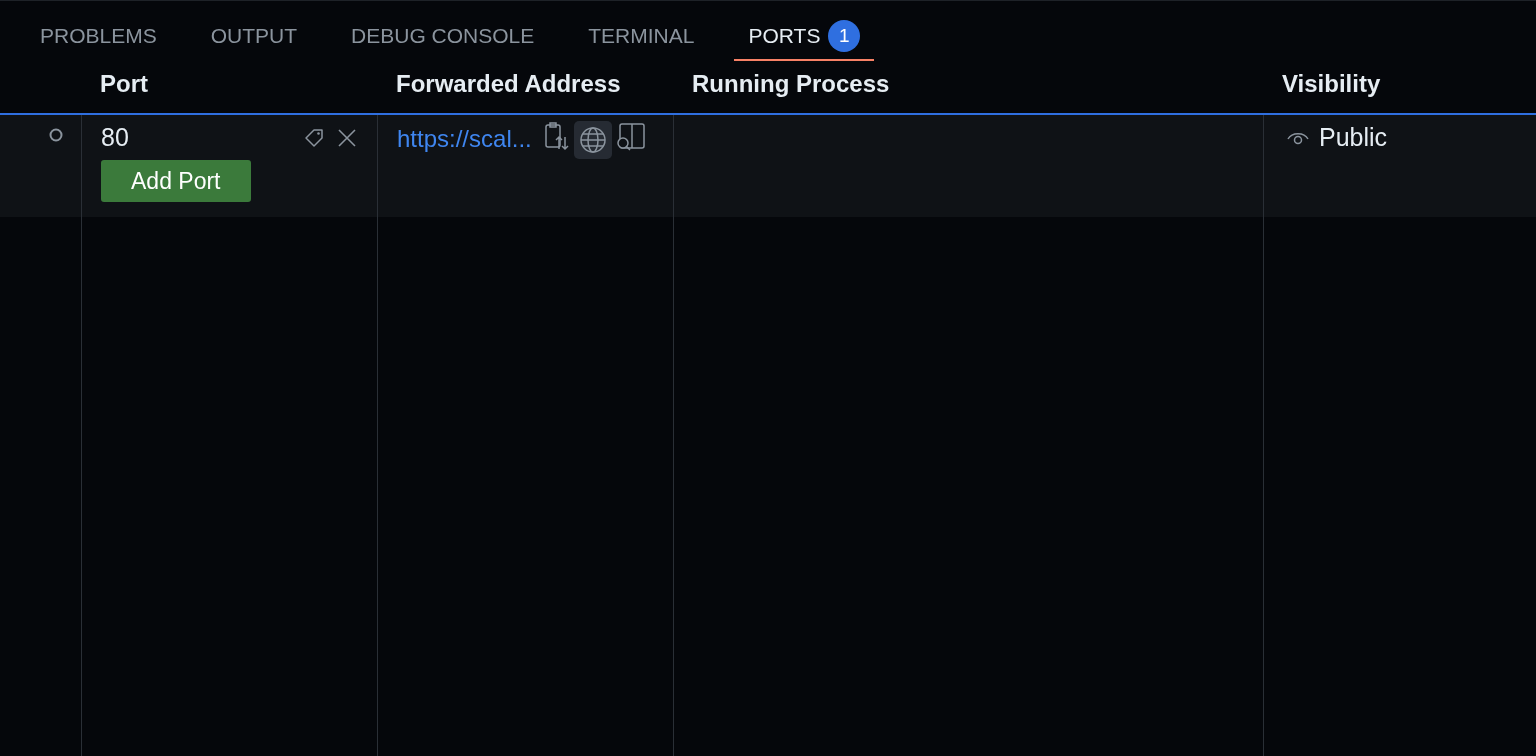 The width and height of the screenshot is (1536, 756). Describe the element at coordinates (124, 84) in the screenshot. I see `column-header: Port` at that location.